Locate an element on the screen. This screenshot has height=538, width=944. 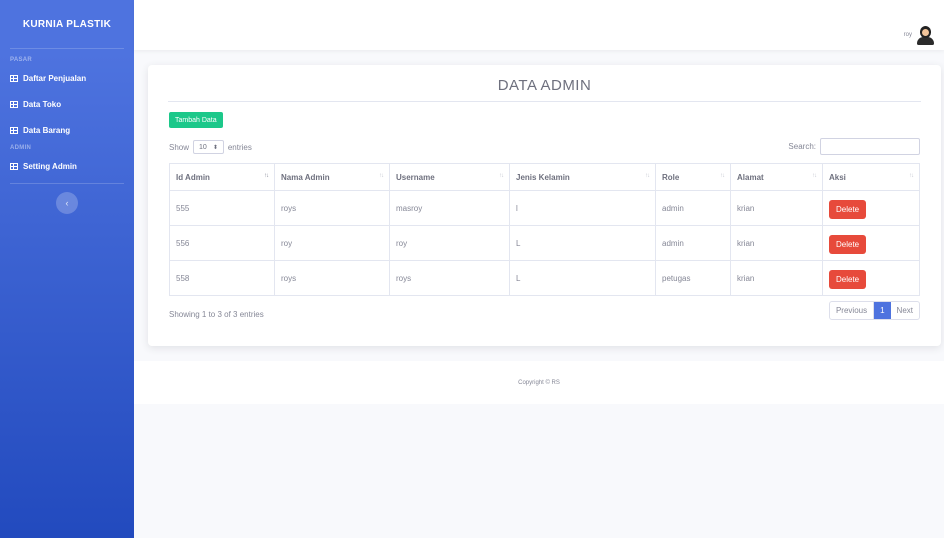
pagination: Previous 1 Next is located at coordinates (874, 310).